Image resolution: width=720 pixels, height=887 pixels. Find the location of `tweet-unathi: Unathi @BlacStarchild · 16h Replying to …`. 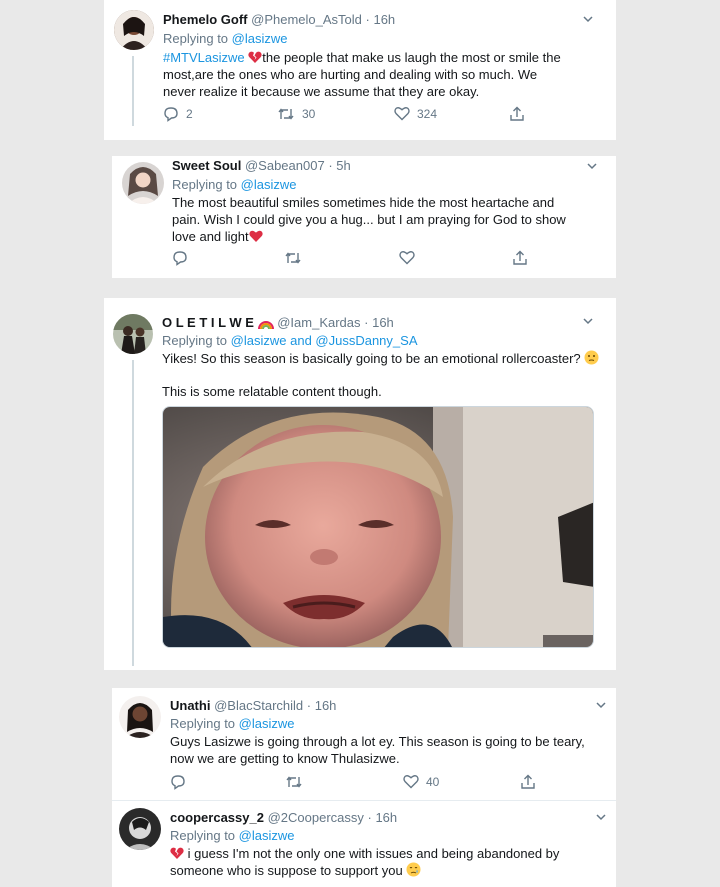

tweet-unathi: Unathi @BlacStarchild · 16h Replying to … is located at coordinates (364, 744).